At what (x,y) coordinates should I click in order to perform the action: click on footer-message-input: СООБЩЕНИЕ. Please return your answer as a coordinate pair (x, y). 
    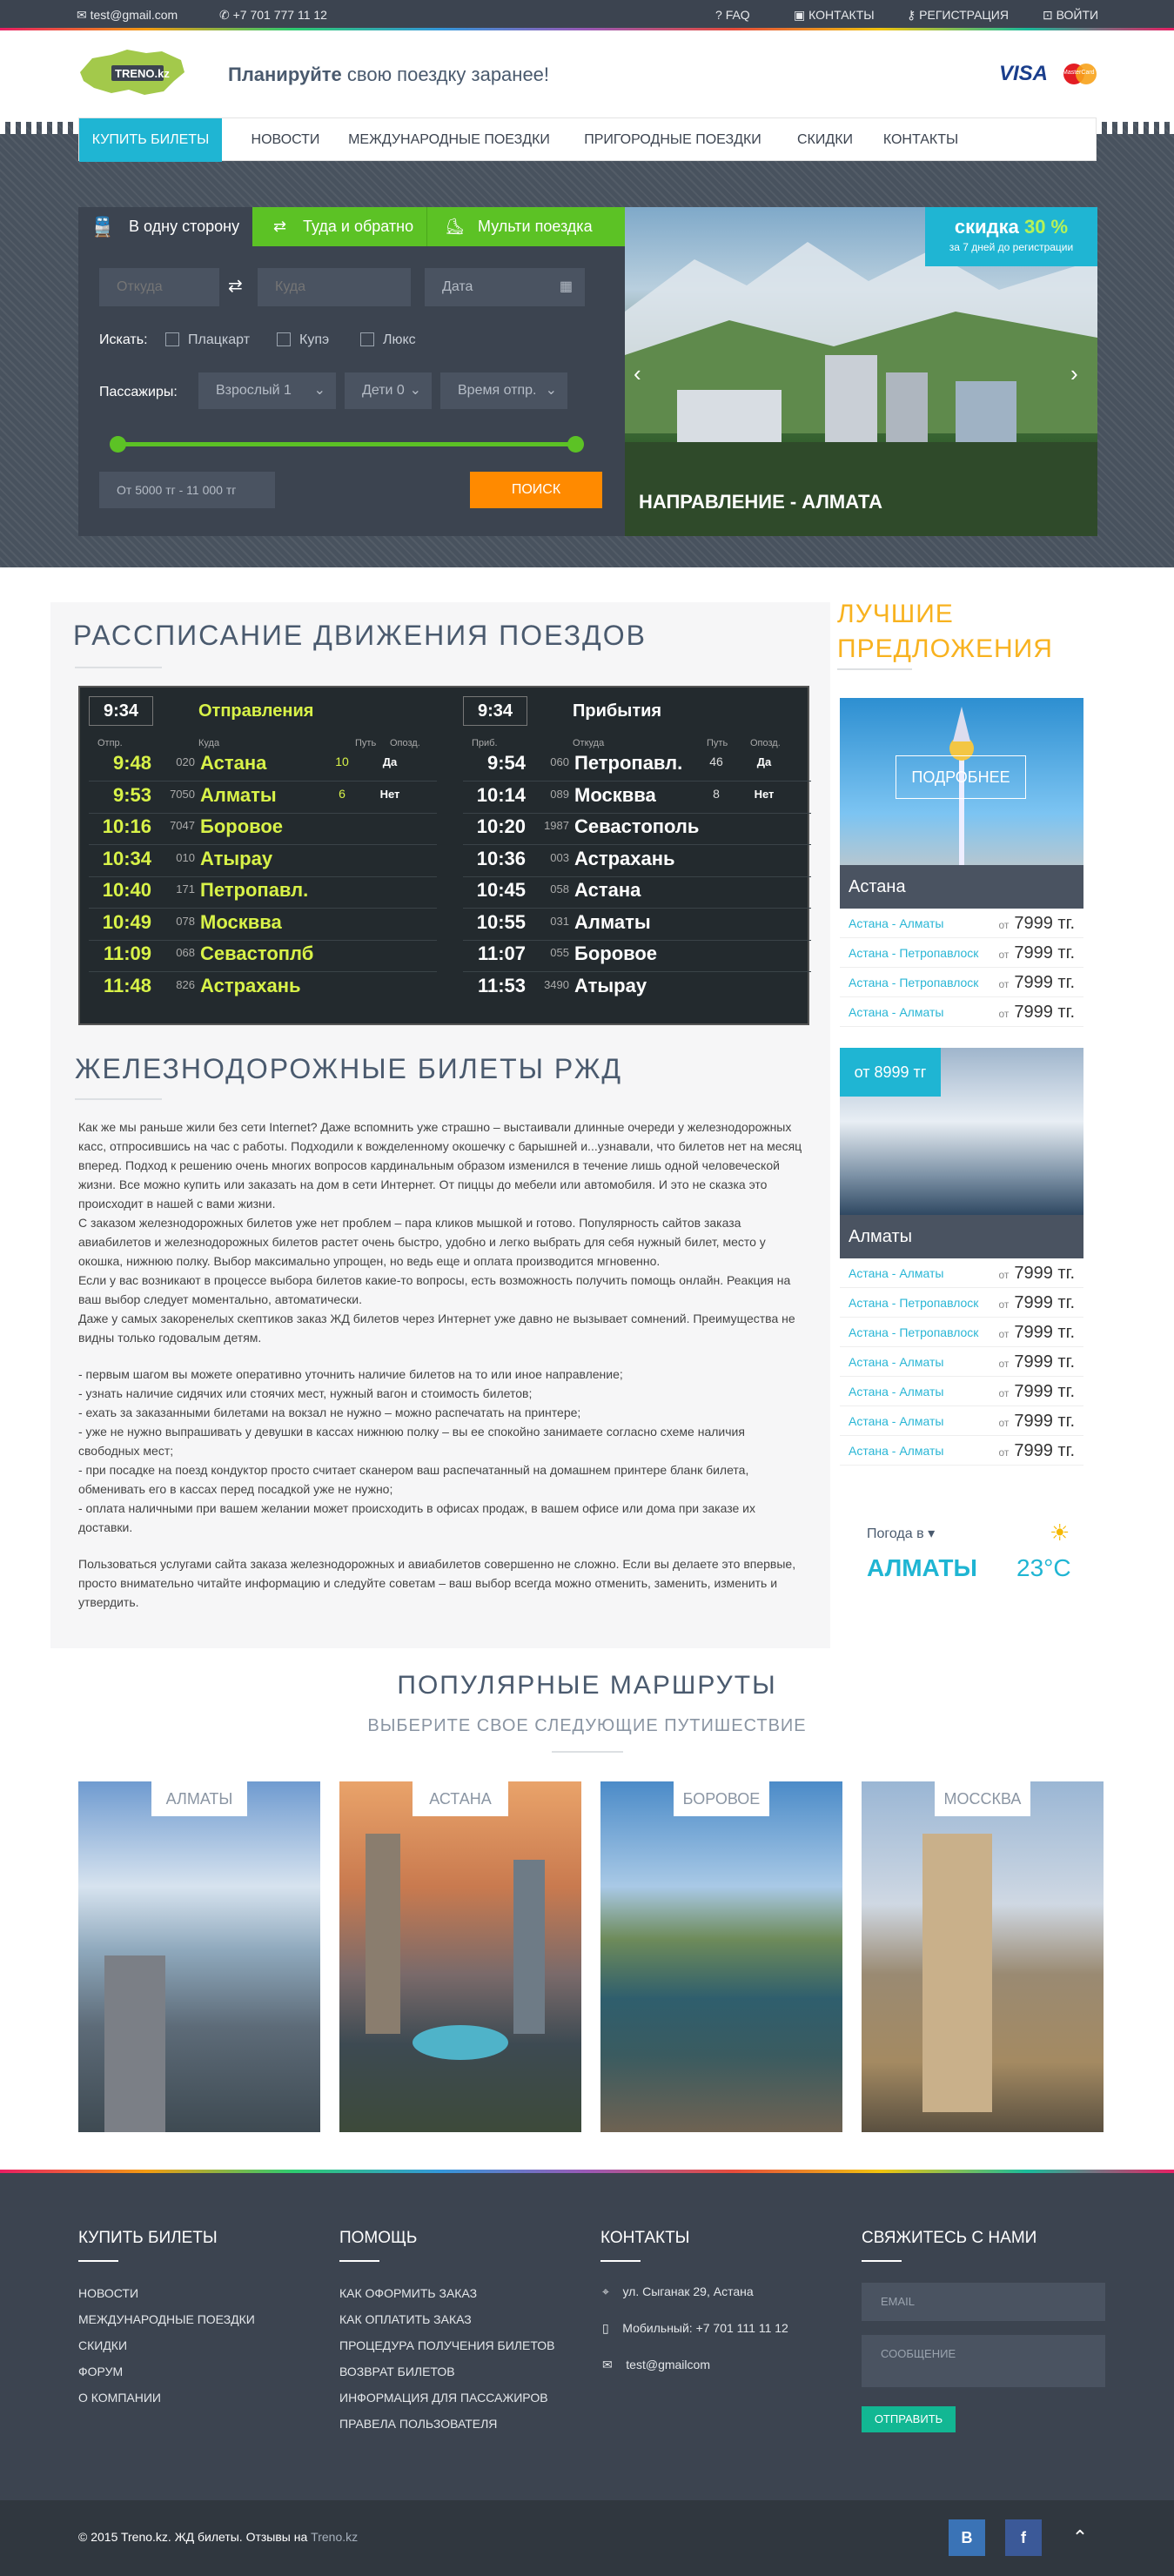
    Looking at the image, I should click on (983, 2361).